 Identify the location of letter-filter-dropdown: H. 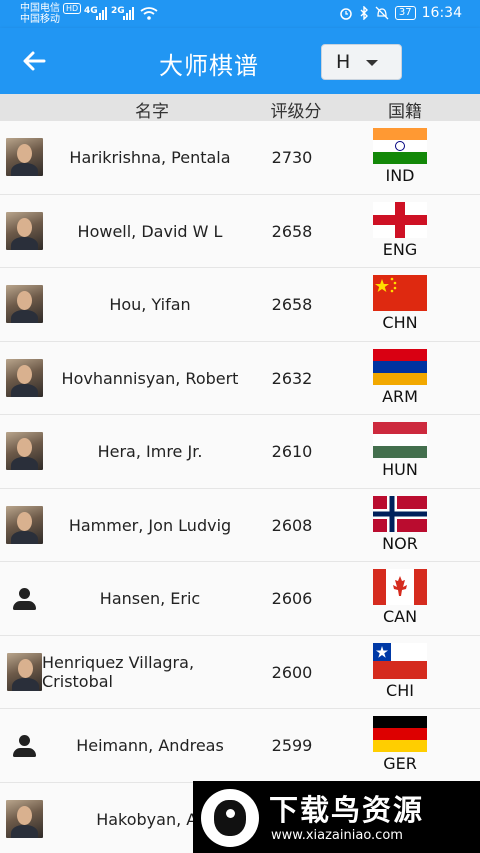
(361, 62).